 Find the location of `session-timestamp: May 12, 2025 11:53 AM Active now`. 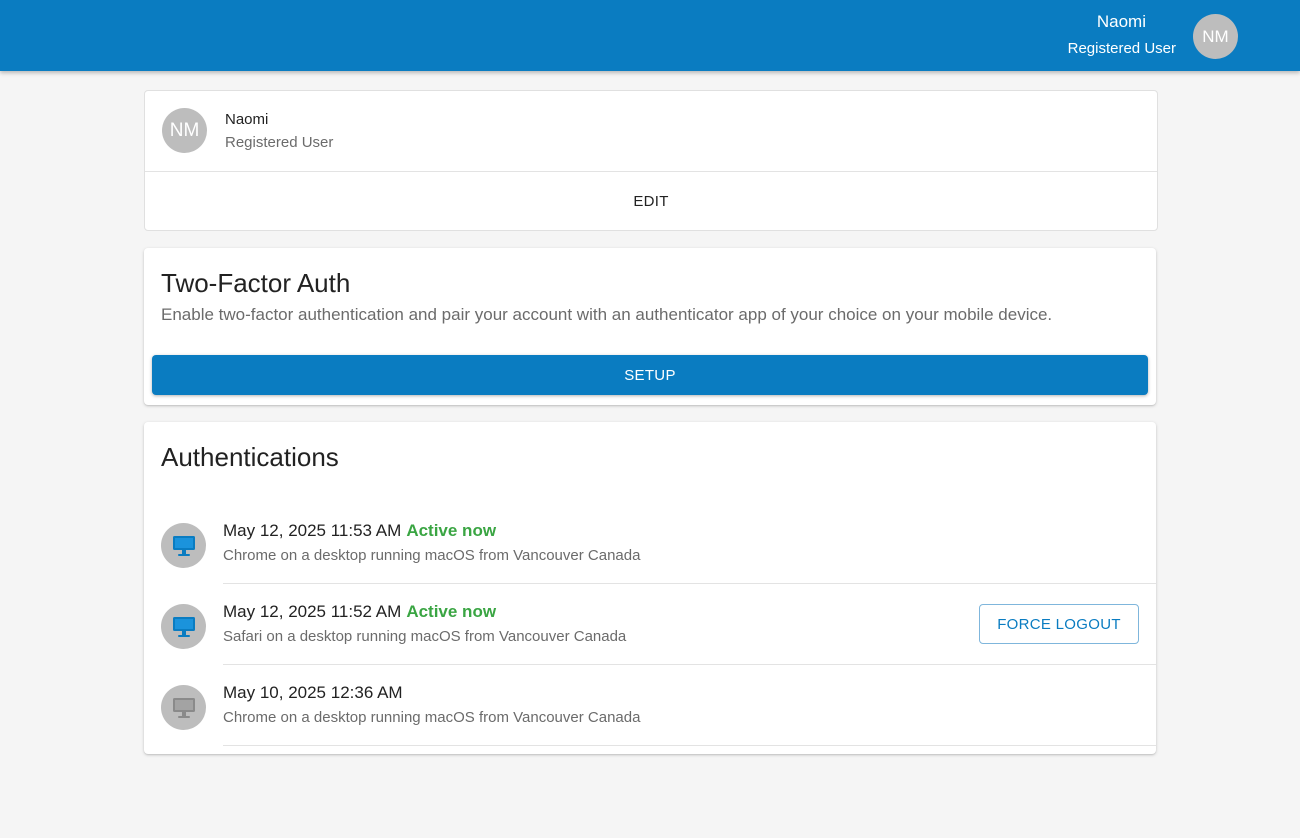

session-timestamp: May 12, 2025 11:53 AM Active now is located at coordinates (359, 531).